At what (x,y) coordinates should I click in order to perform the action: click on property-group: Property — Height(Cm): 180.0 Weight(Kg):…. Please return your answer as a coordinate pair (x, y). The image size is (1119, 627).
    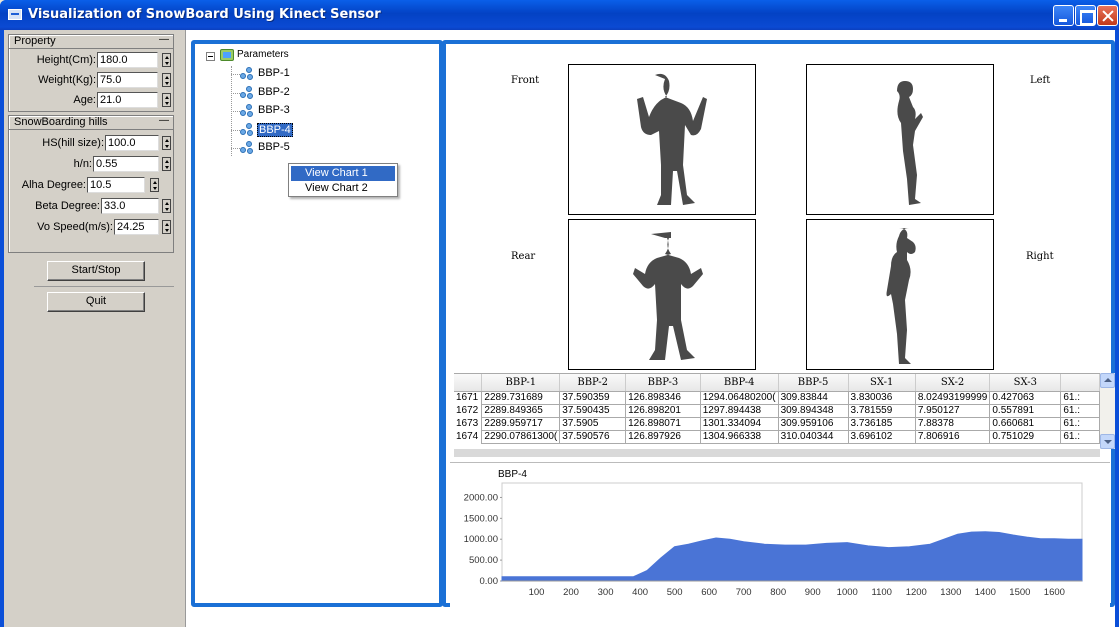
    Looking at the image, I should click on (91, 73).